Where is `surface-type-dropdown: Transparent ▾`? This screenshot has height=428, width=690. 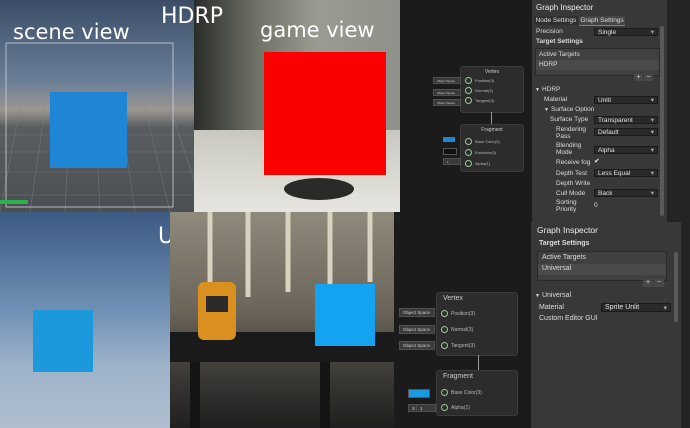
surface-type-dropdown: Transparent ▾ is located at coordinates (626, 120).